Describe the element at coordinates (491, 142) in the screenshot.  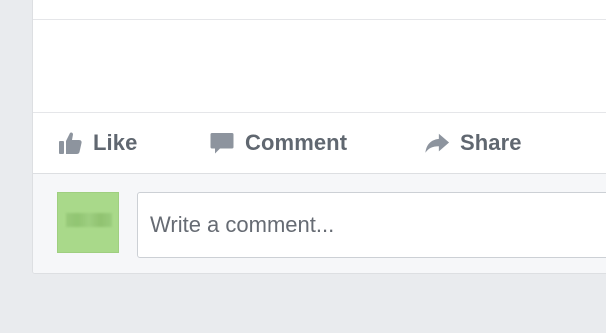
I see `share-label: Share` at that location.